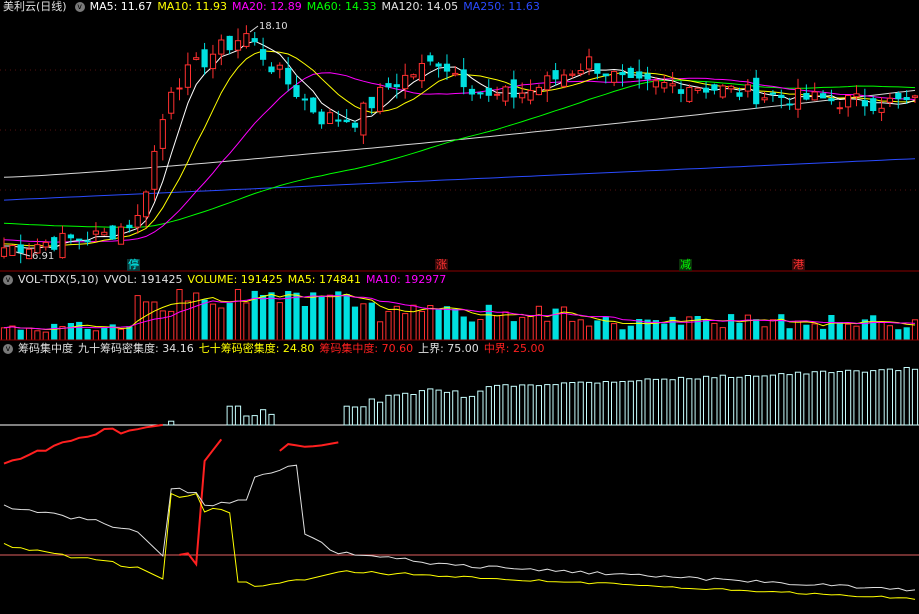 The width and height of the screenshot is (919, 614). What do you see at coordinates (798, 265) in the screenshot?
I see `event-marker-hk: 港` at bounding box center [798, 265].